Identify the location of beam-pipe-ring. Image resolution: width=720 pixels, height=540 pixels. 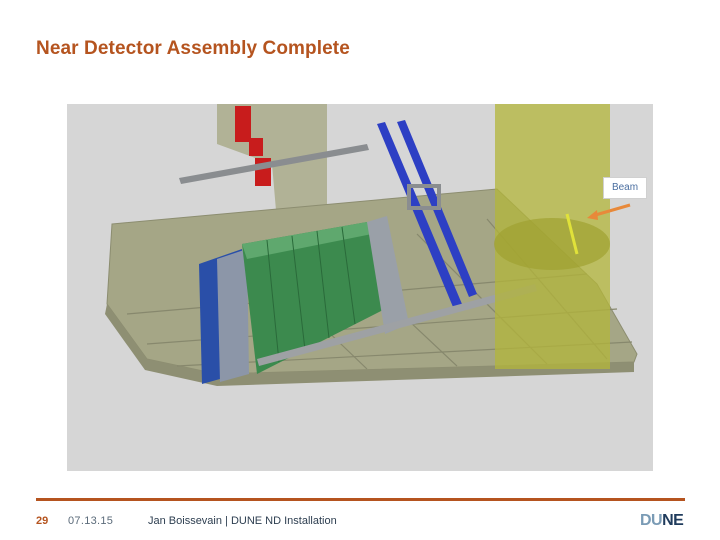
(552, 244).